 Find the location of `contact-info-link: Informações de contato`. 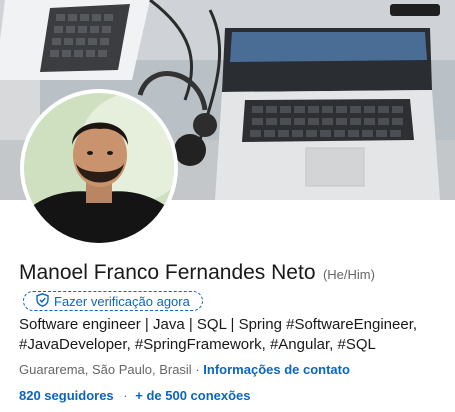

contact-info-link: Informações de contato is located at coordinates (276, 369).